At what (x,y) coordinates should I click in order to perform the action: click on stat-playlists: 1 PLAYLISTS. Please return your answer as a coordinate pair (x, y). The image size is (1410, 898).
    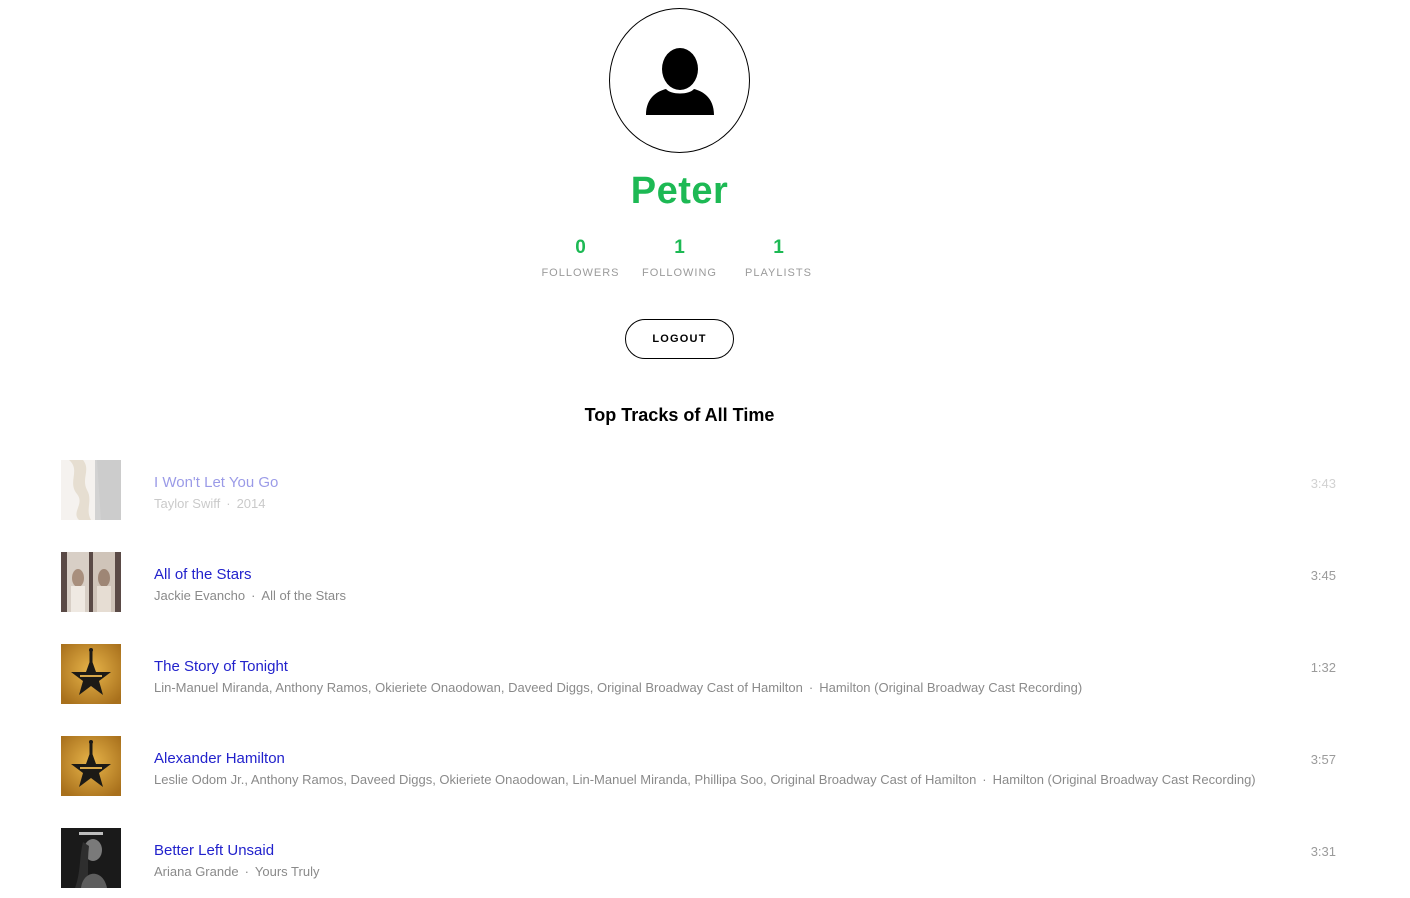
    Looking at the image, I should click on (778, 257).